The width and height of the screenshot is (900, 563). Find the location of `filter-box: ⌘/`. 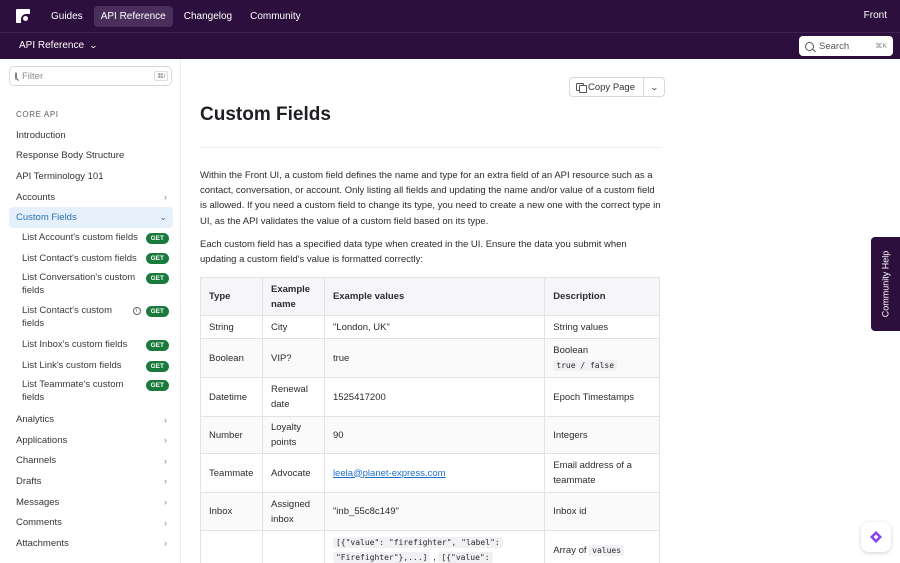

filter-box: ⌘/ is located at coordinates (90, 76).